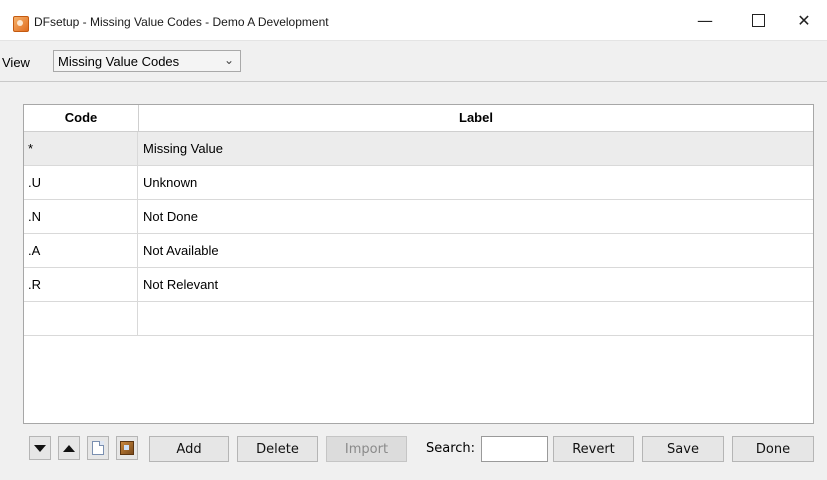 The height and width of the screenshot is (480, 827). I want to click on column-header-label: Label, so click(476, 118).